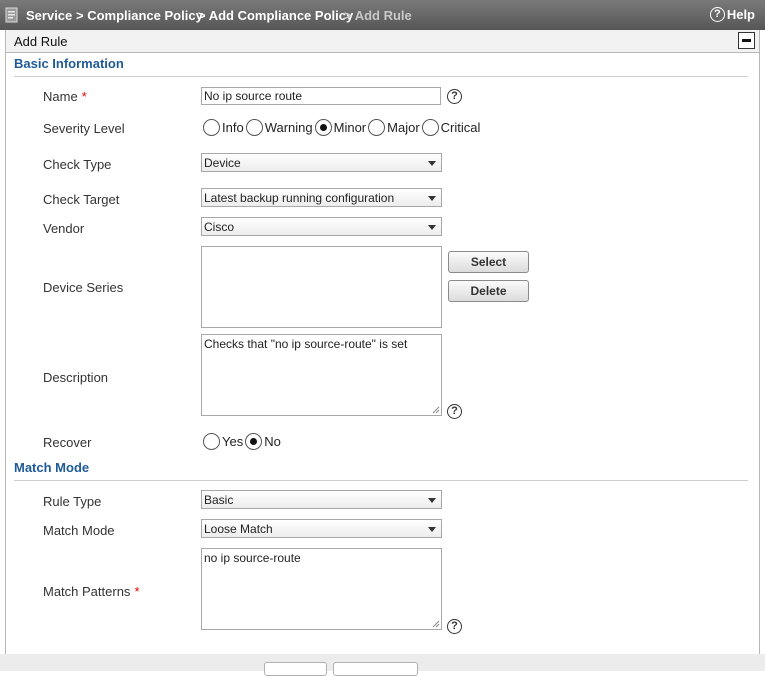 This screenshot has width=765, height=676. What do you see at coordinates (375, 669) in the screenshot?
I see `cancel-button` at bounding box center [375, 669].